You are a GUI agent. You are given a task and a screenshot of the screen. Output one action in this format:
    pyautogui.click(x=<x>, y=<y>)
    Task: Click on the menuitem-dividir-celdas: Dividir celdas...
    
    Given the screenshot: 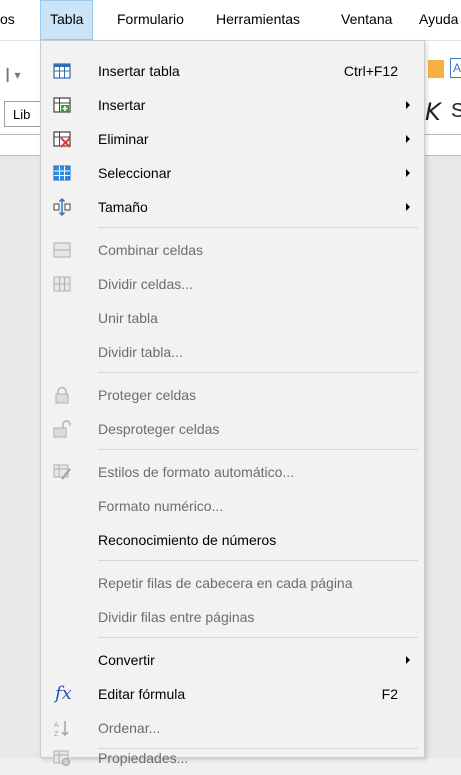 What is the action you would take?
    pyautogui.click(x=232, y=284)
    